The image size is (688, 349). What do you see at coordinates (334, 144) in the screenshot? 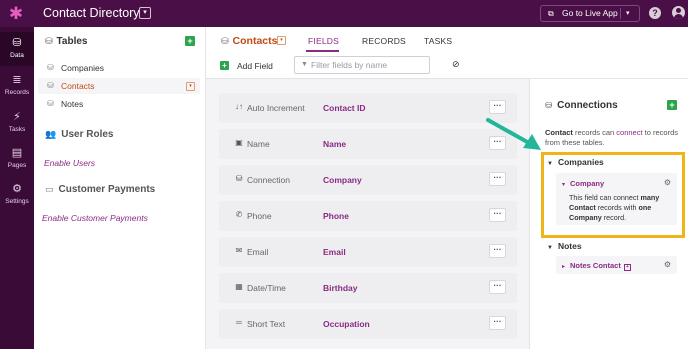
I see `field-name: Name` at bounding box center [334, 144].